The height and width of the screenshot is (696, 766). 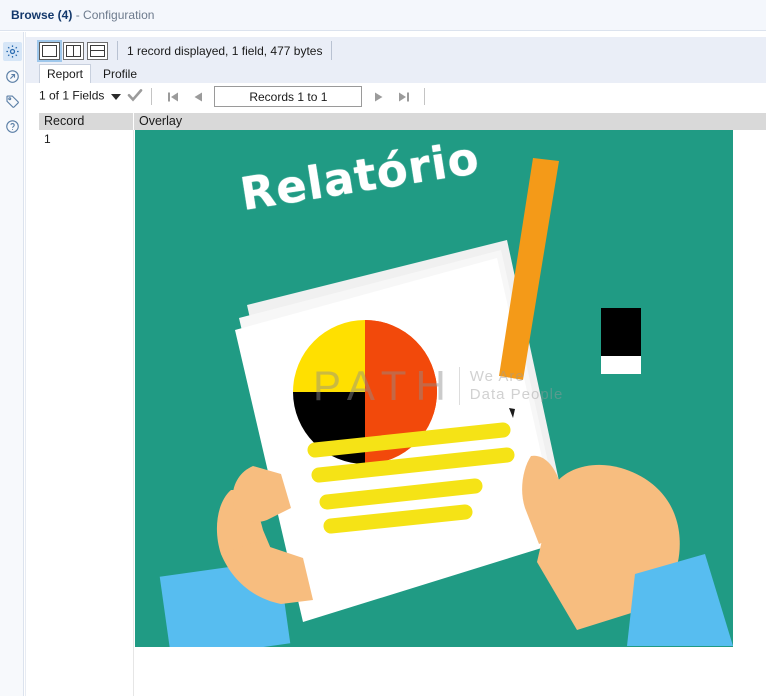 I want to click on field-selector-label: 1 of 1 Fields, so click(x=72, y=95).